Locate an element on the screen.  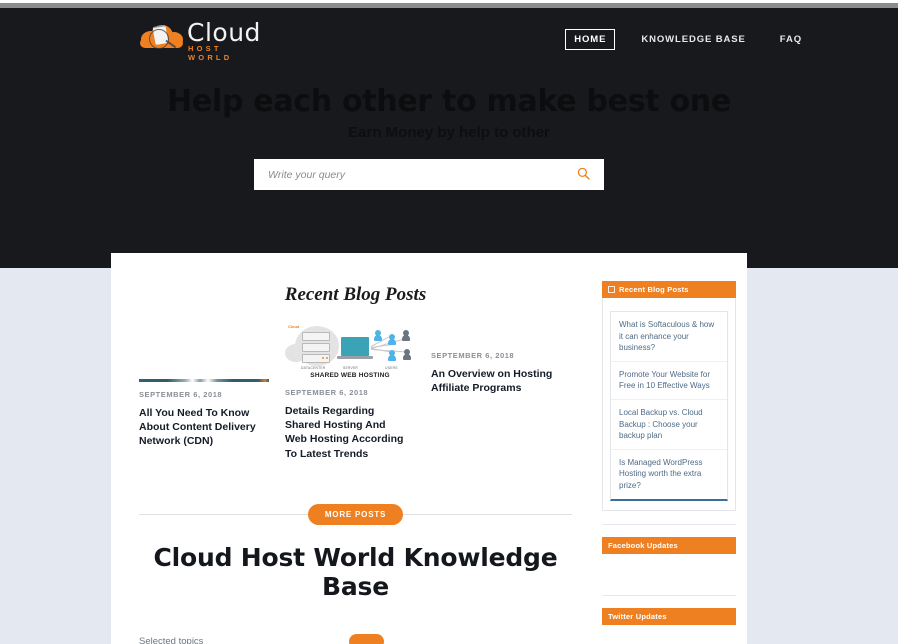
more-posts-button: MORE POSTS is located at coordinates (355, 514).